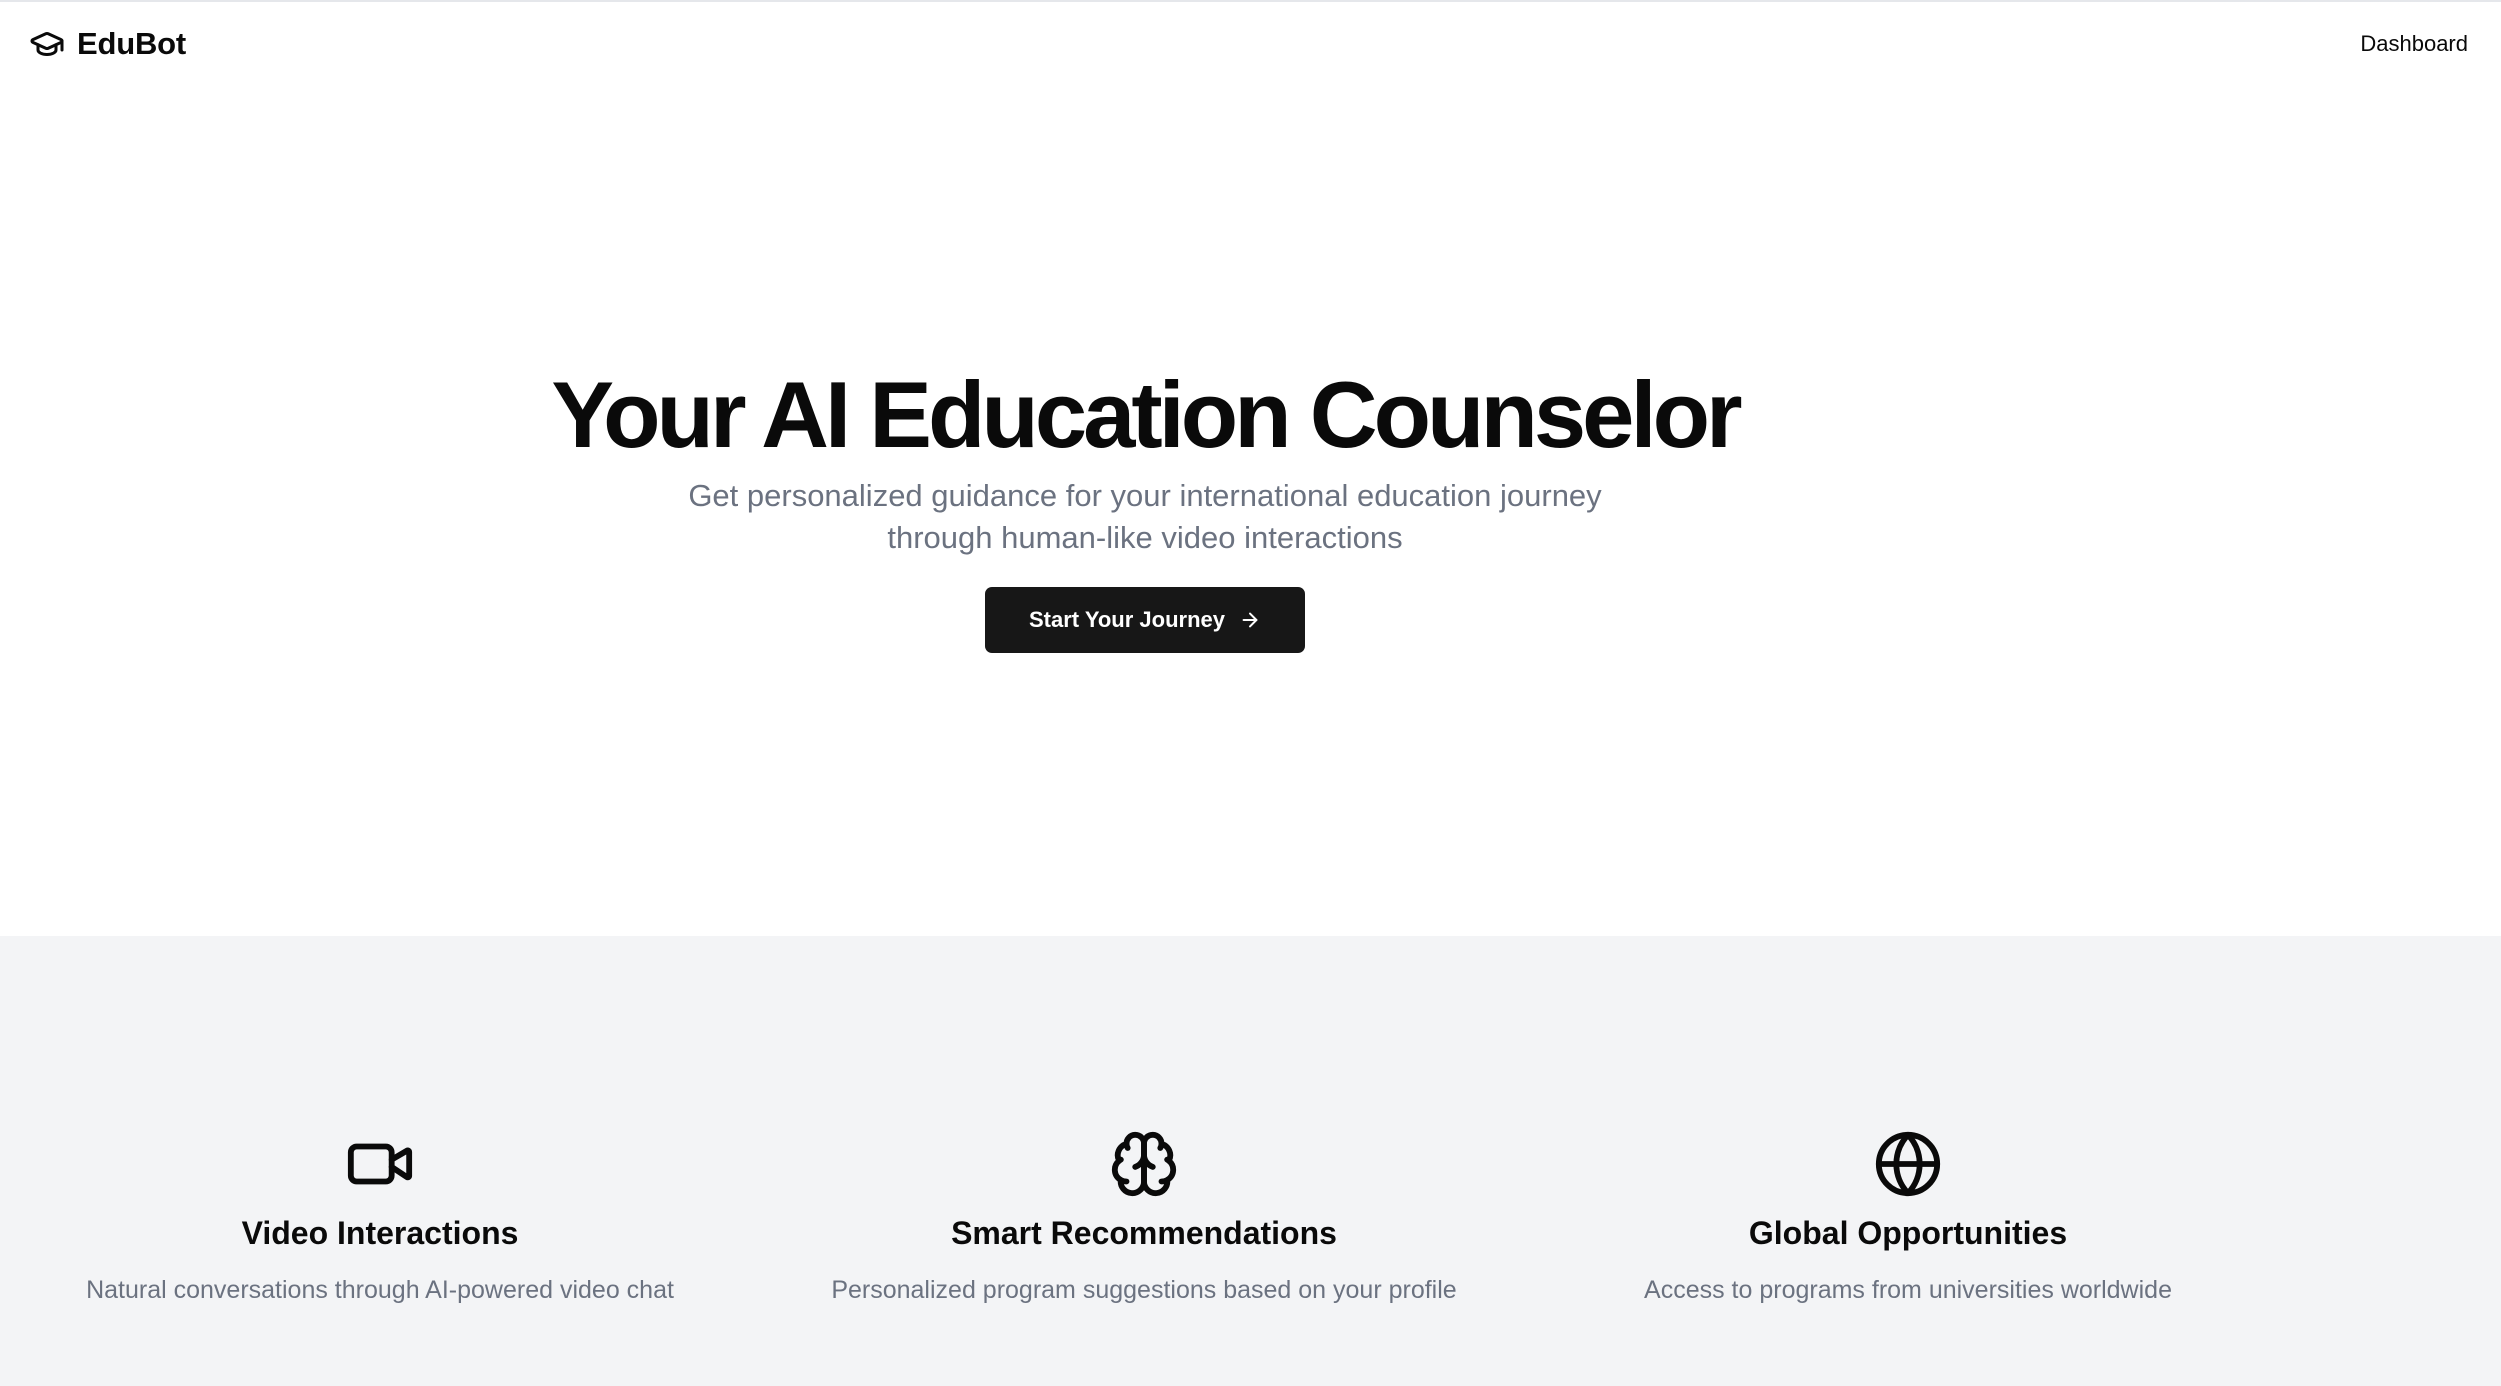  I want to click on brand-logo: EduBot, so click(107, 44).